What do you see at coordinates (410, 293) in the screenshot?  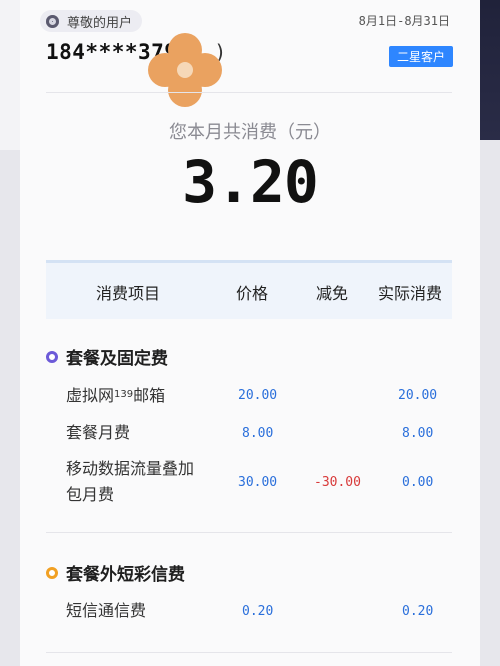 I see `header-actual: 实际消费` at bounding box center [410, 293].